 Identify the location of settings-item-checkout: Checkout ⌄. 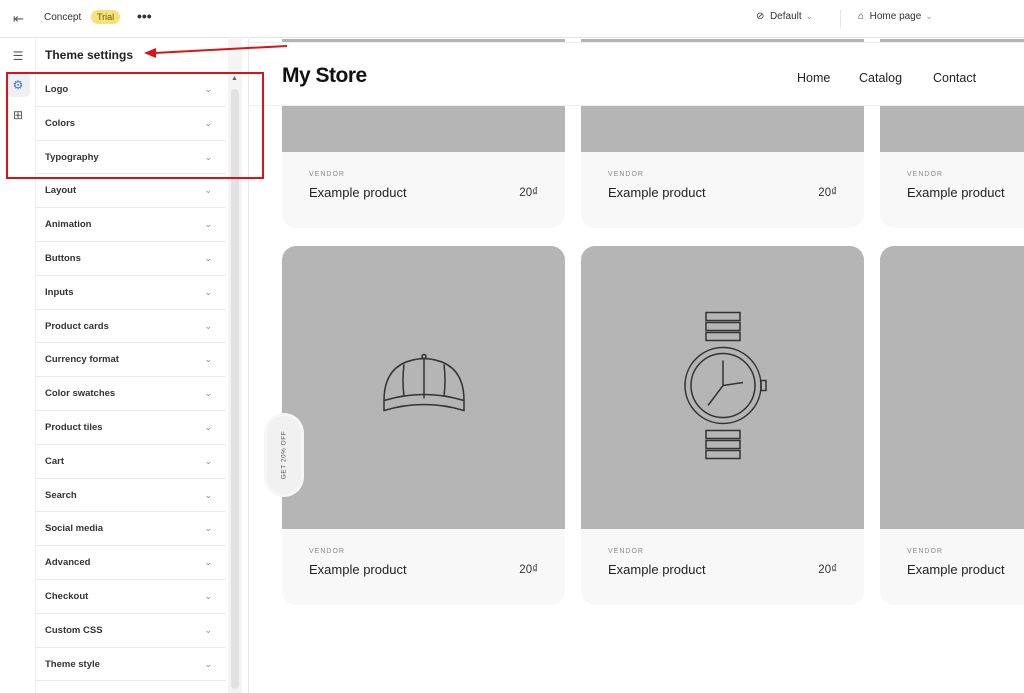
(131, 597).